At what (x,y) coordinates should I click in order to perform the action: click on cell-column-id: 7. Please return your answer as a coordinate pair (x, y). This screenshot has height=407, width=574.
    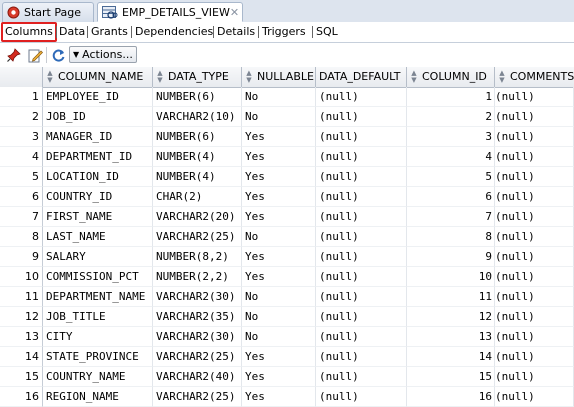
    Looking at the image, I should click on (451, 217).